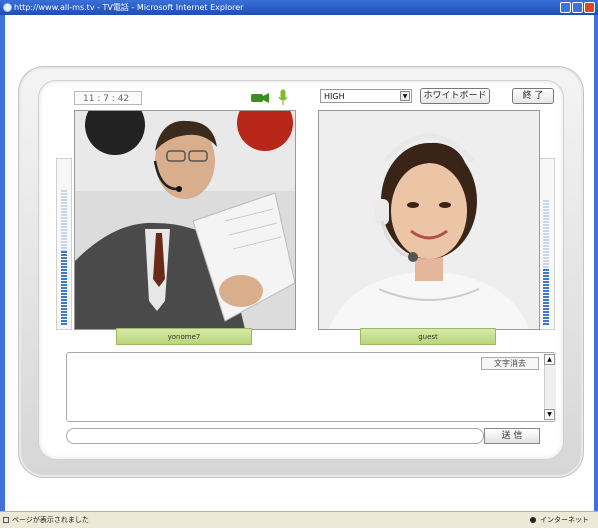 The image size is (598, 529). What do you see at coordinates (283, 97) in the screenshot?
I see `microphone-icon` at bounding box center [283, 97].